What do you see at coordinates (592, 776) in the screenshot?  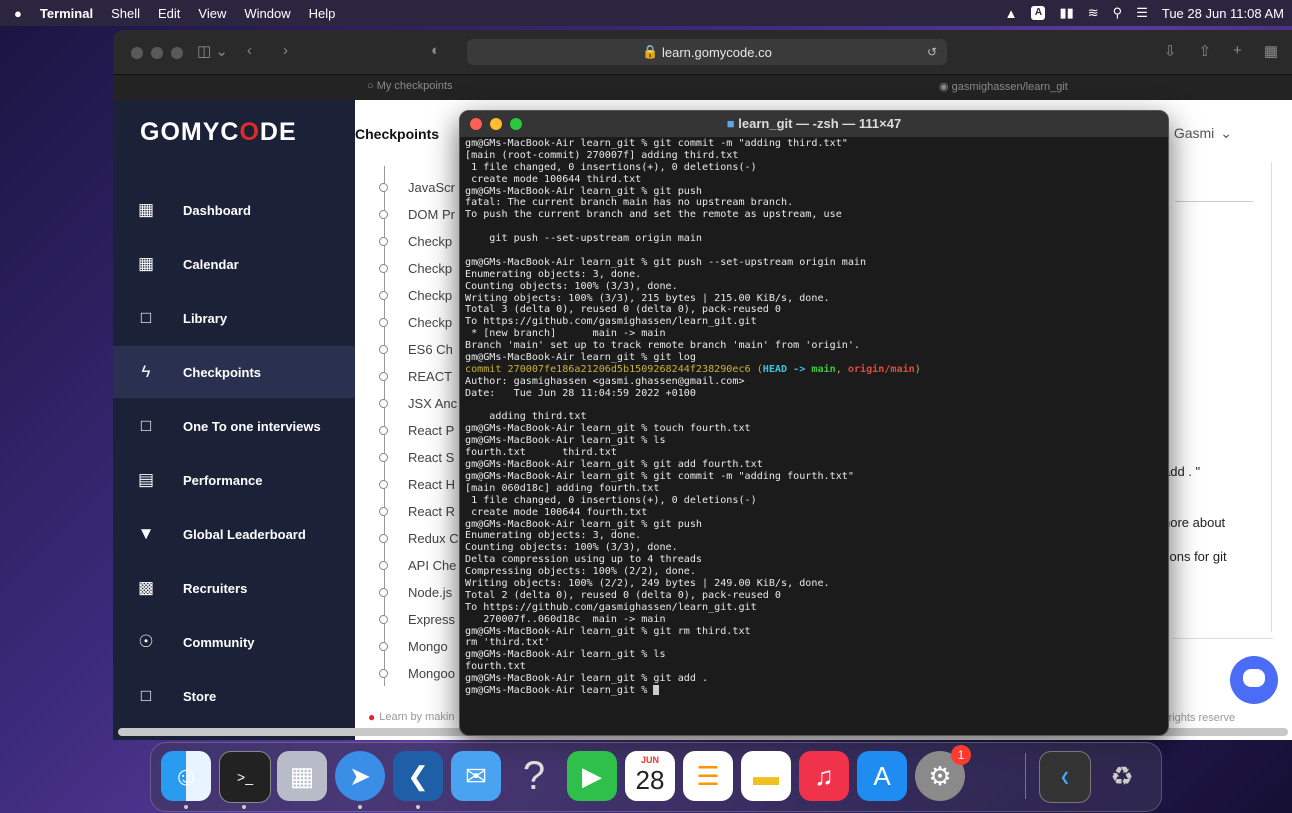 I see `facetime-icon: ▶` at bounding box center [592, 776].